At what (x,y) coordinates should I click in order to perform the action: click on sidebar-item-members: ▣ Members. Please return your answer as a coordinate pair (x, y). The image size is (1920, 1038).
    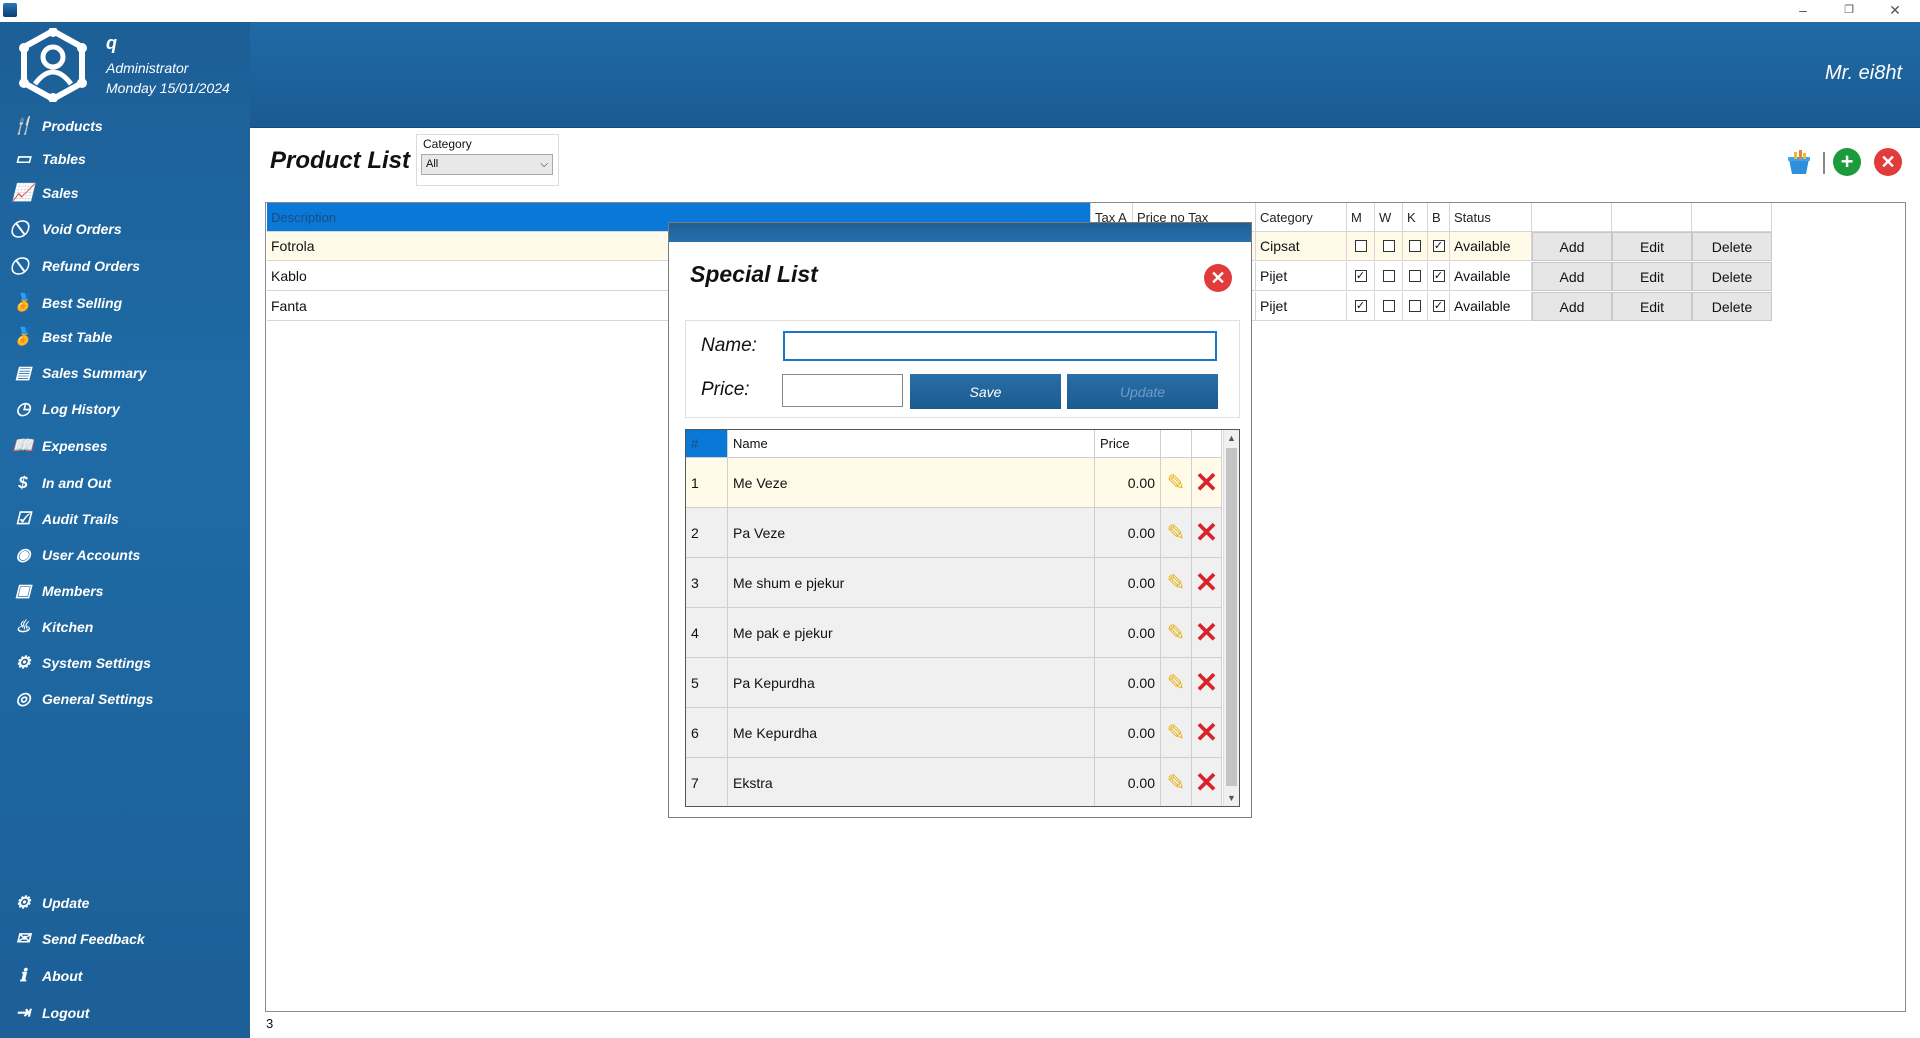
    Looking at the image, I should click on (58, 591).